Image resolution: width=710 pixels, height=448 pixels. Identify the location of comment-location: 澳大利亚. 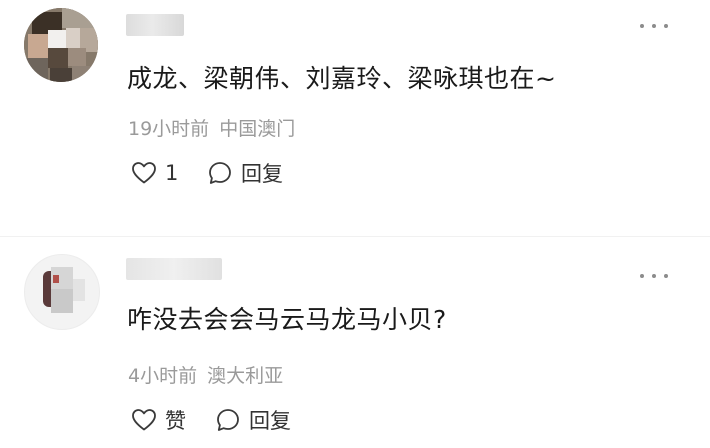
(245, 376).